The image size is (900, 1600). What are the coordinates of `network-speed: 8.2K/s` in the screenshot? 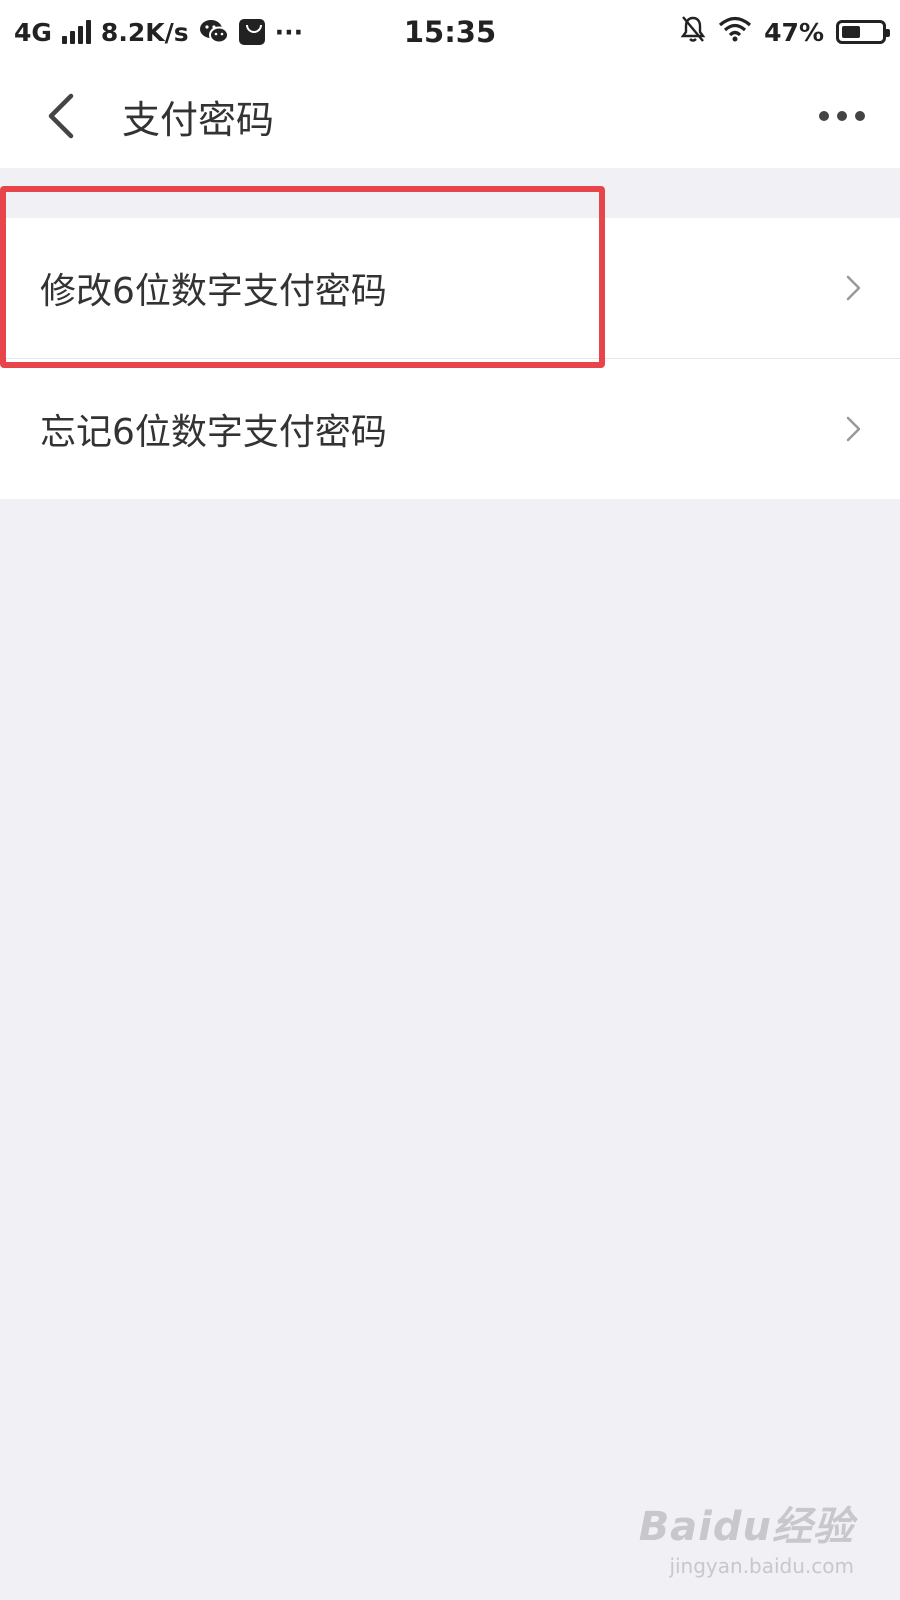 It's located at (144, 32).